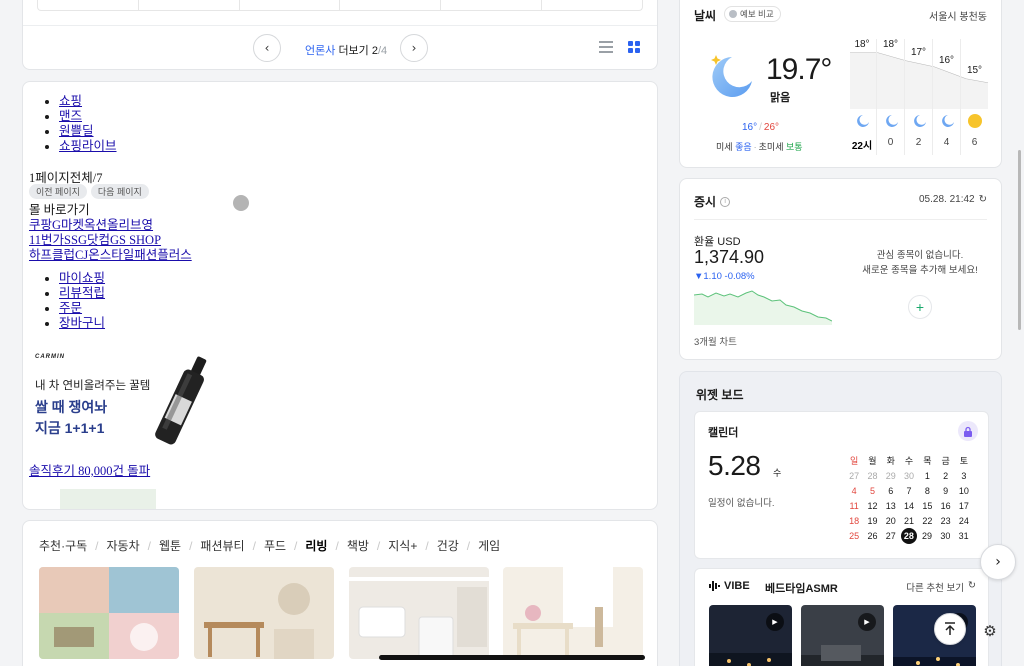 This screenshot has height=666, width=1024. I want to click on calendar-day: 3, so click(964, 476).